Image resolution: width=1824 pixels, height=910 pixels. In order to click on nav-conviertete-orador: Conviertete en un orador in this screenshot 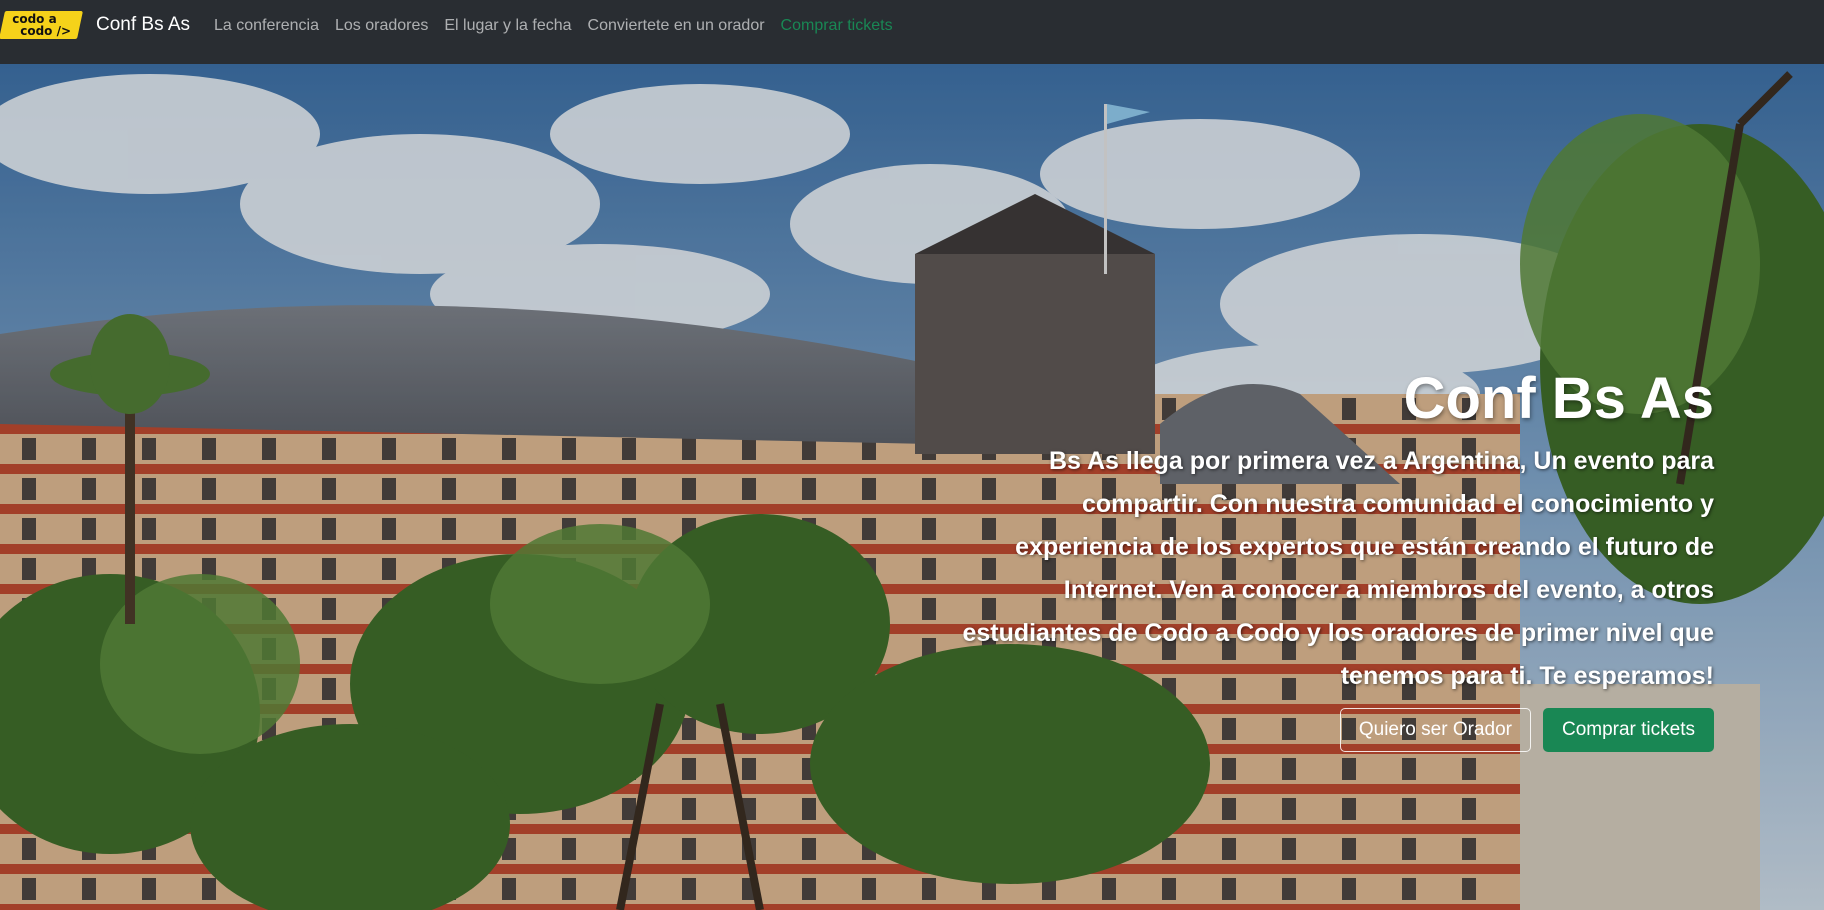, I will do `click(676, 26)`.